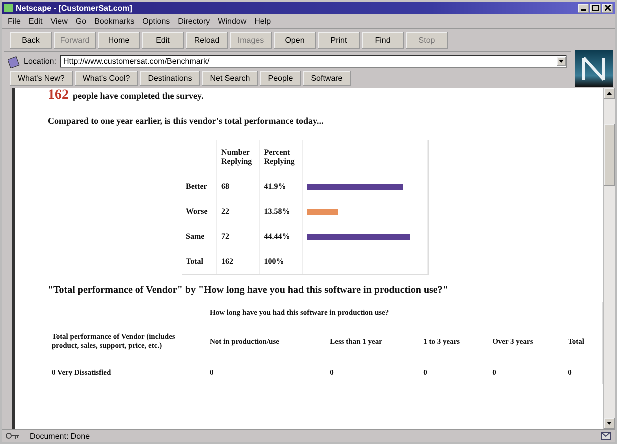 The height and width of the screenshot is (444, 617). I want to click on status-text: Document: Done, so click(61, 436).